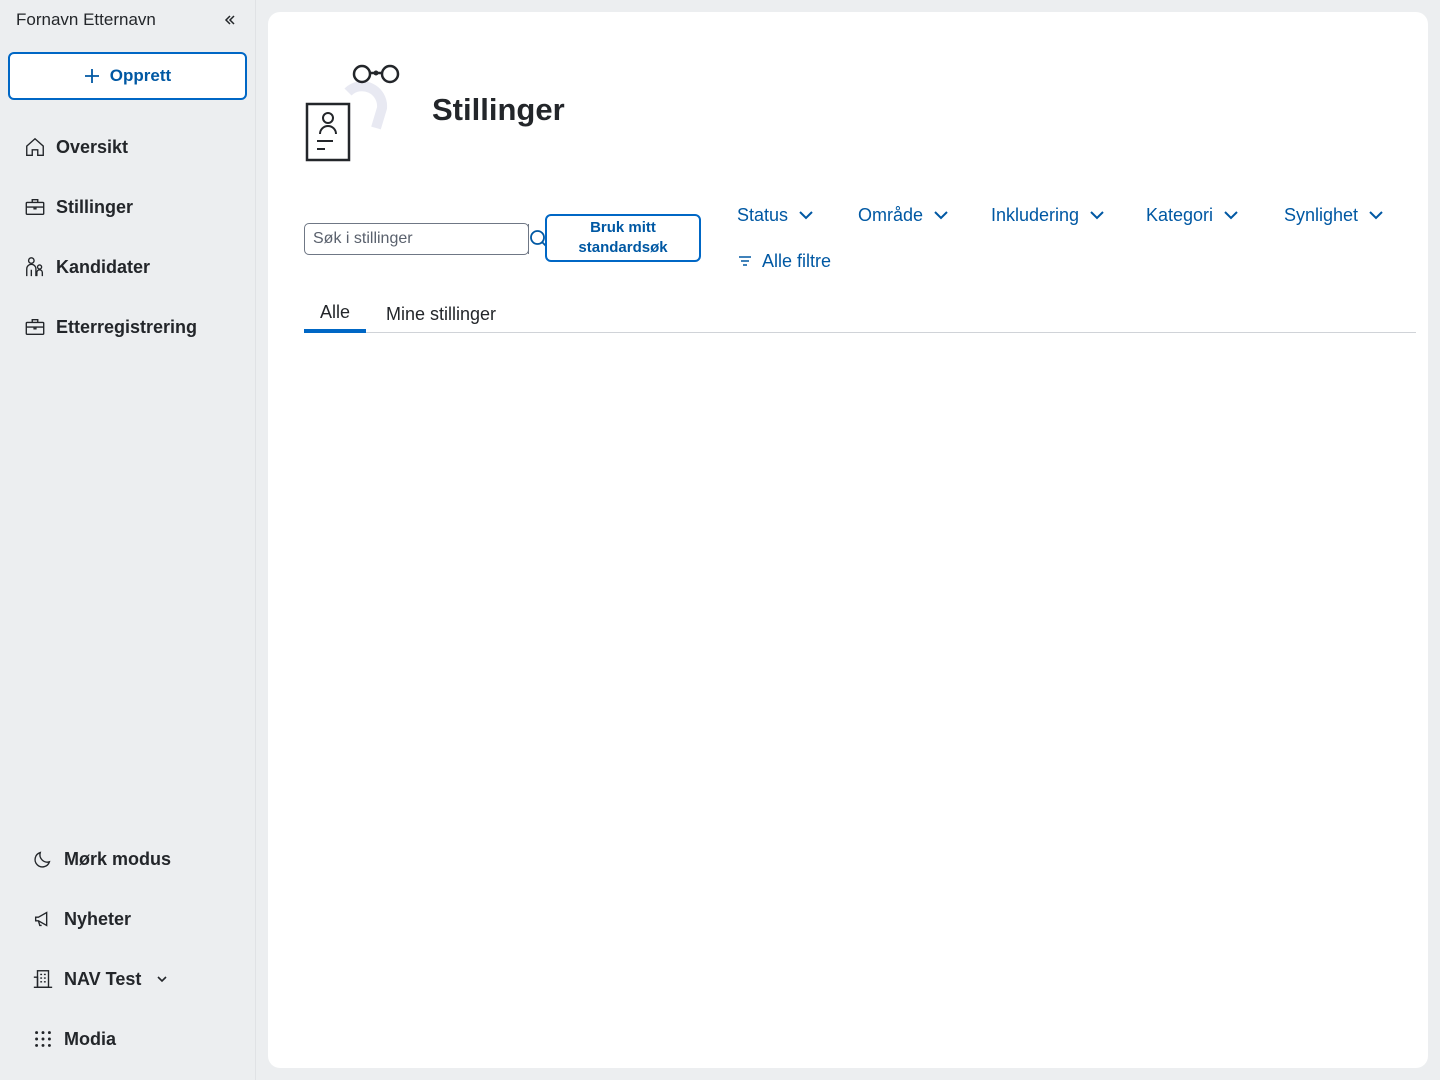  I want to click on sidebar-item-label: Kandidater, so click(103, 266).